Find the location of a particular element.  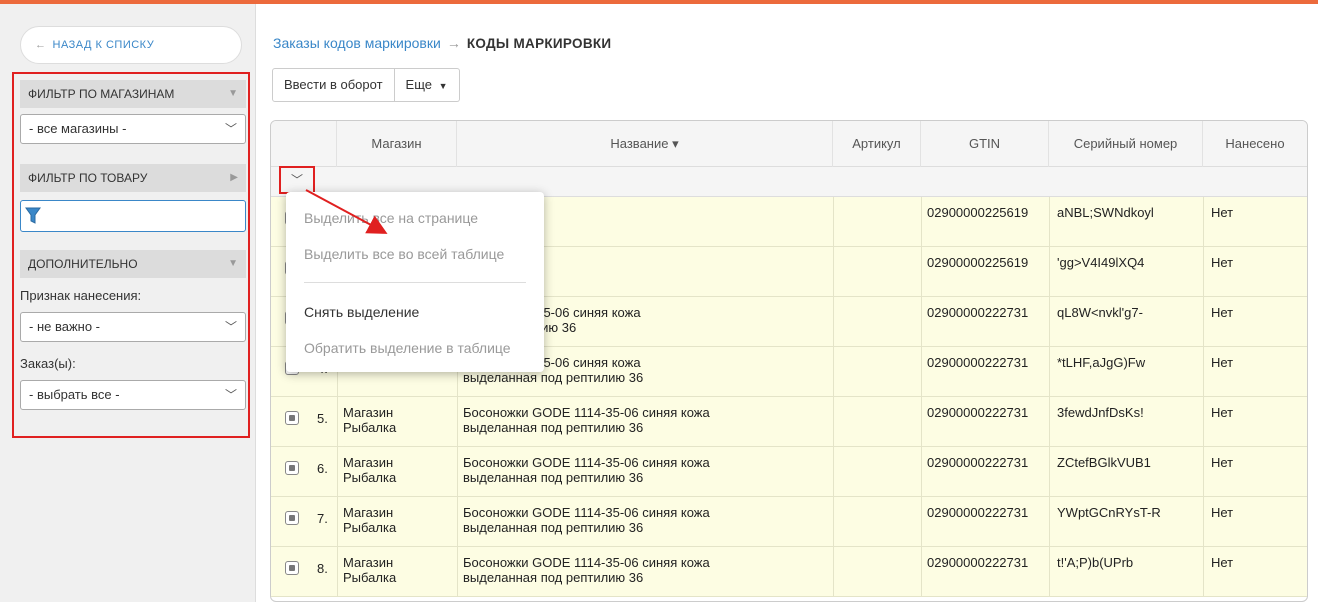

menu-select-all-table: Выделить все во всей таблице is located at coordinates (404, 254).